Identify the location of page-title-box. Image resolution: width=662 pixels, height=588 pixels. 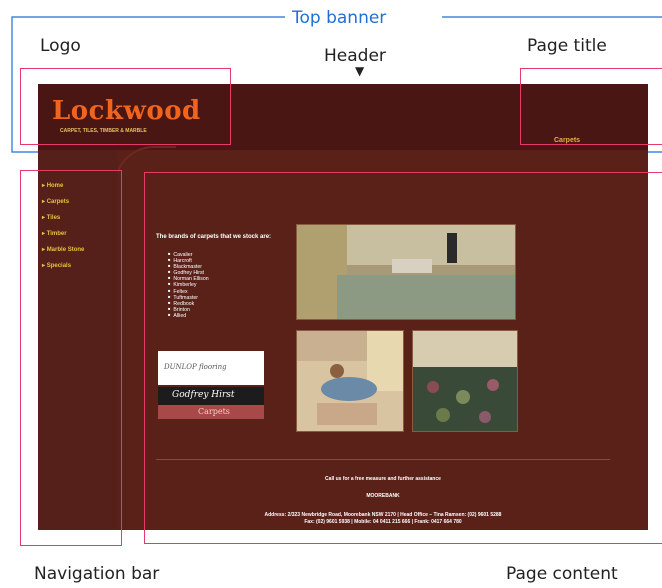
(591, 106).